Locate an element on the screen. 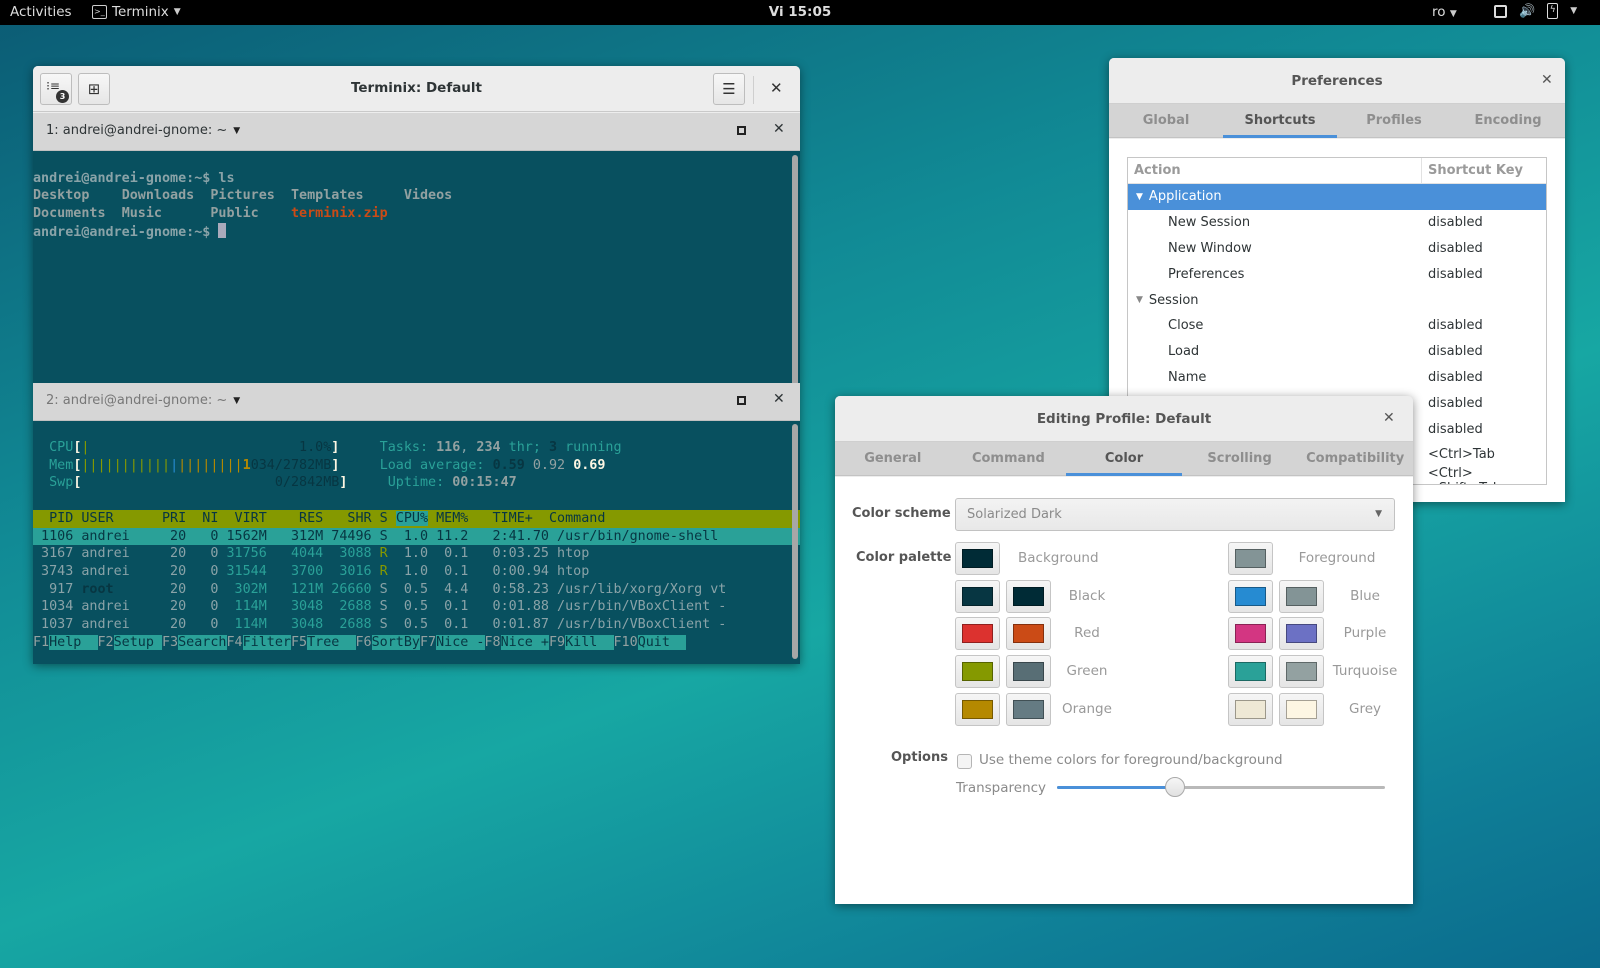  tree-row: Name disabled is located at coordinates (1337, 378).